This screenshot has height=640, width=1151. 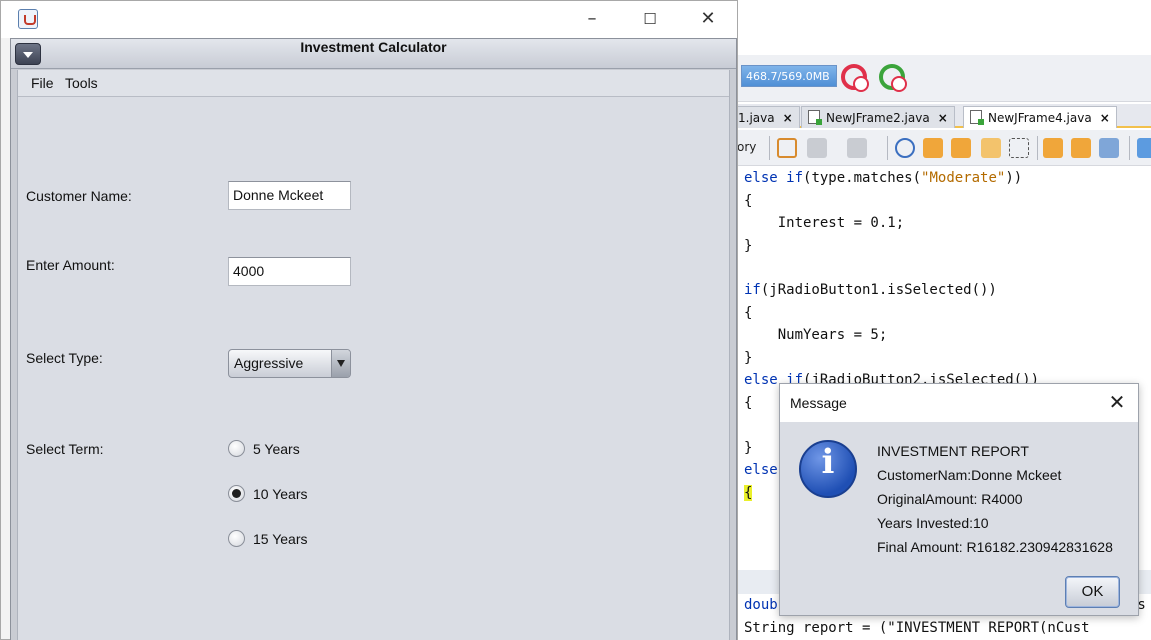 What do you see at coordinates (933, 523) in the screenshot?
I see `report-years: Years Invested:10` at bounding box center [933, 523].